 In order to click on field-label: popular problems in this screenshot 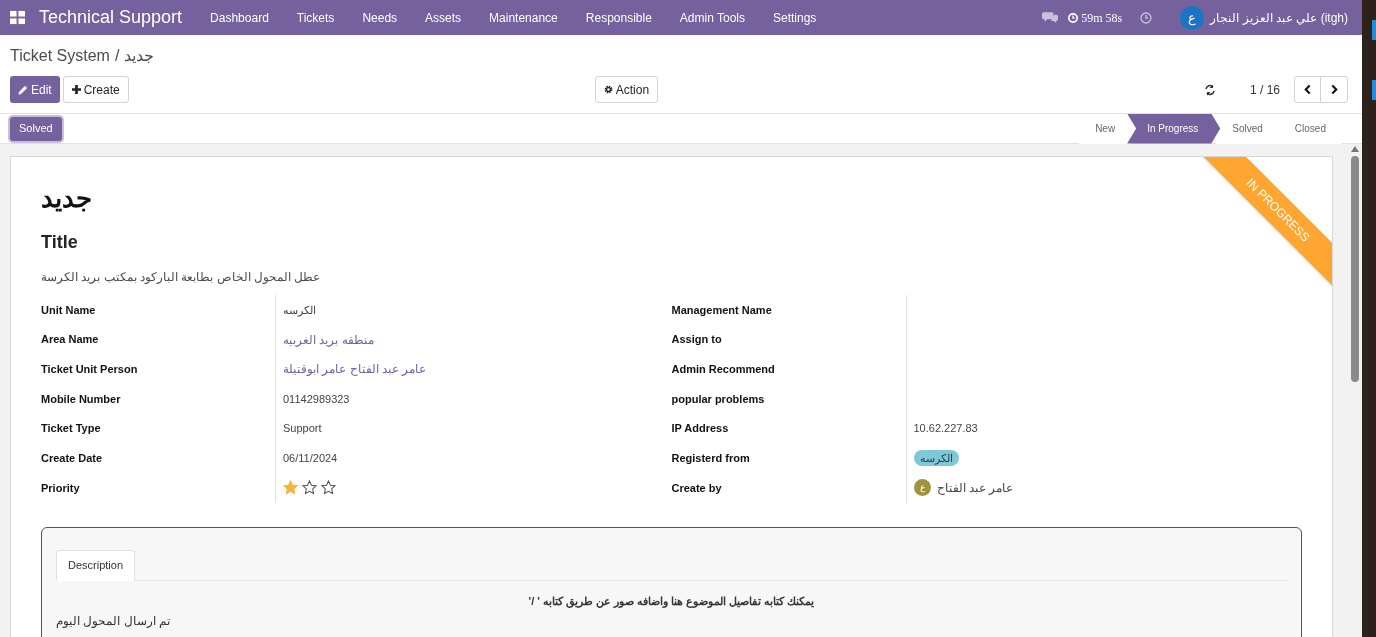, I will do `click(718, 399)`.